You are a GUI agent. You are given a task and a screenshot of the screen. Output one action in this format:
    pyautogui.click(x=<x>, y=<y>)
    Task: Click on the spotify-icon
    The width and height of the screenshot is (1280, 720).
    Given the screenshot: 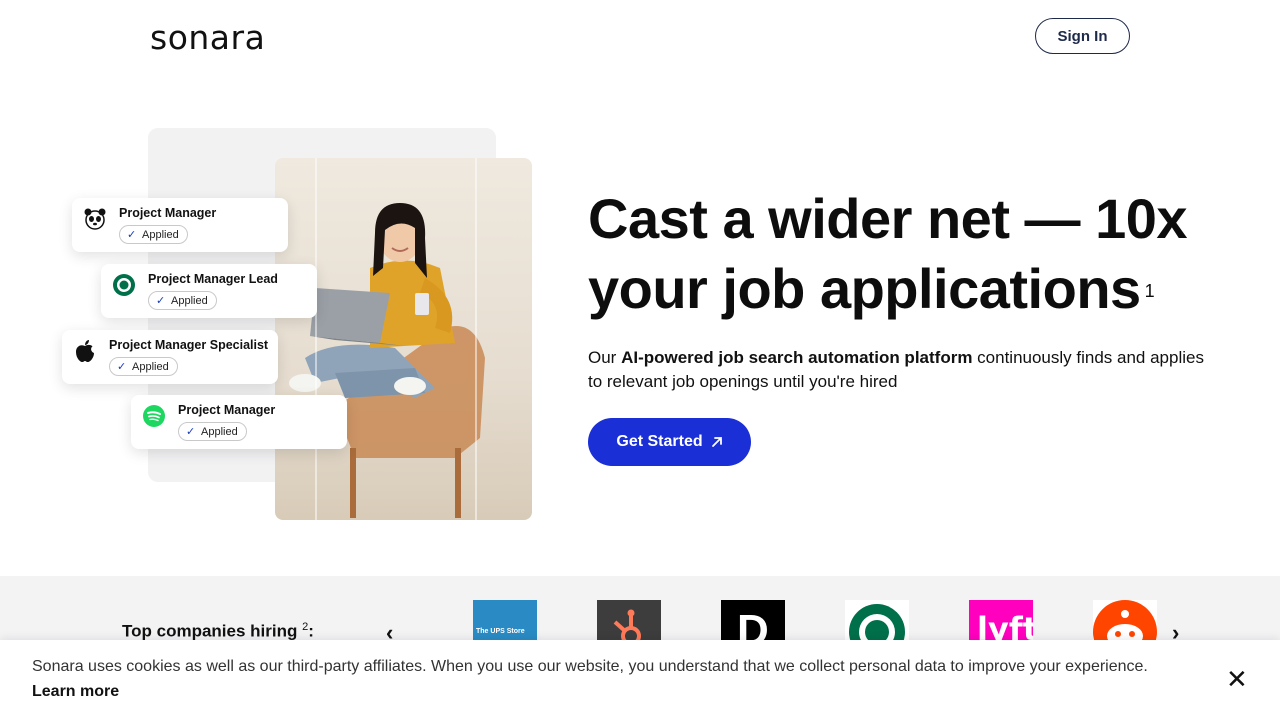 What is the action you would take?
    pyautogui.click(x=154, y=416)
    